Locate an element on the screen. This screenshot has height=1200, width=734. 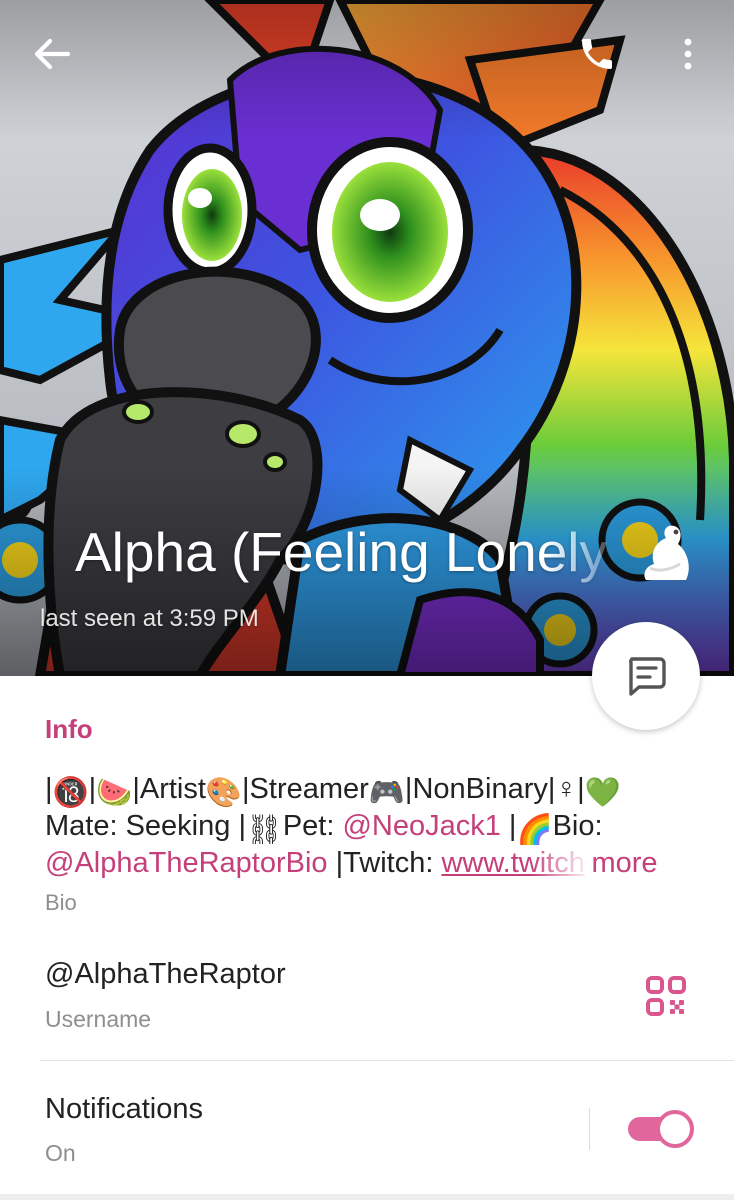
no-under-18-emoji: 🔞 is located at coordinates (70, 792).